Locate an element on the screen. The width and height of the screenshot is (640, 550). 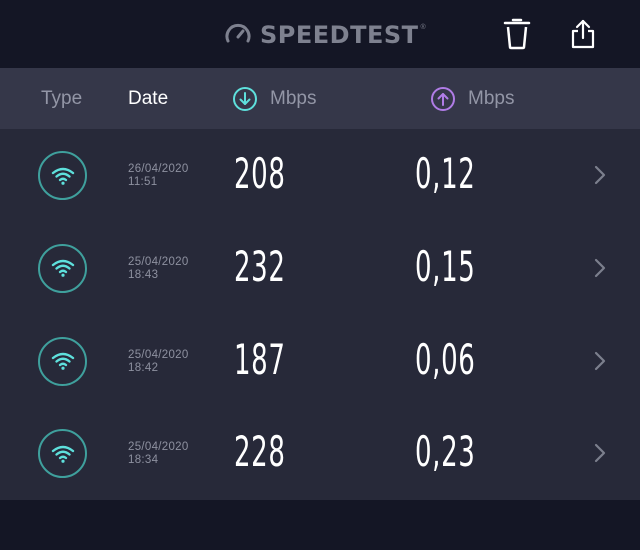
result-date-time: 18:34 is located at coordinates (143, 460).